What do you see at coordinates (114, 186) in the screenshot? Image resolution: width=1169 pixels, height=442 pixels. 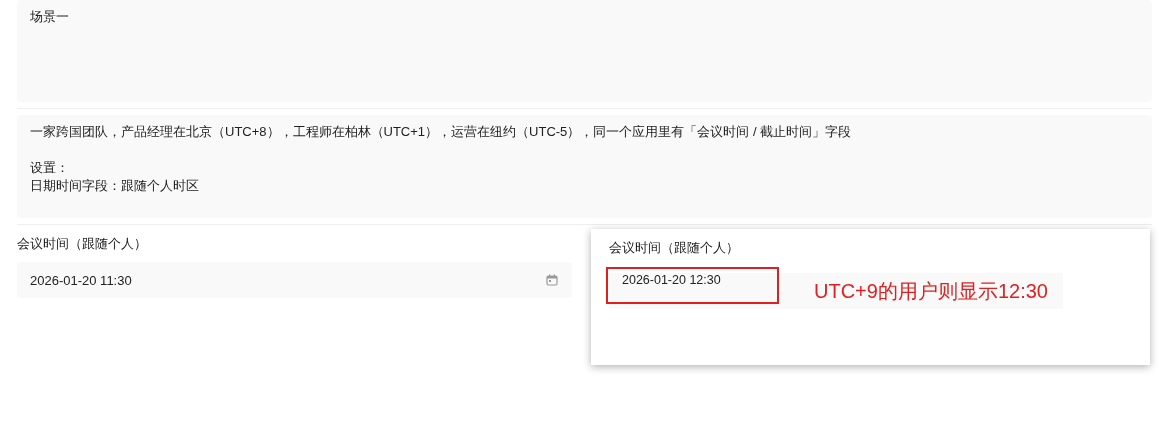 I see `description-text: 日期时间字段：跟随个人时区` at bounding box center [114, 186].